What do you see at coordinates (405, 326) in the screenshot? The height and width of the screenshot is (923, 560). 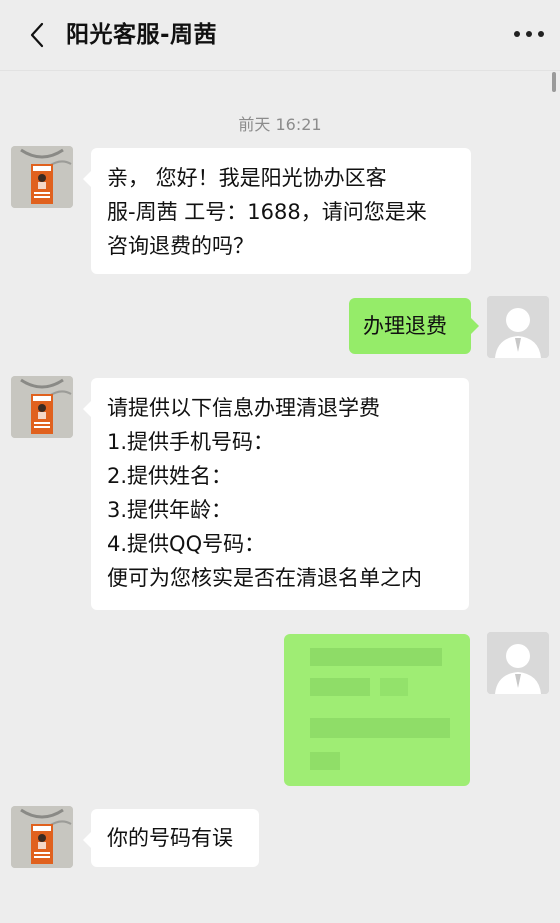 I see `message-line: 办理退费` at bounding box center [405, 326].